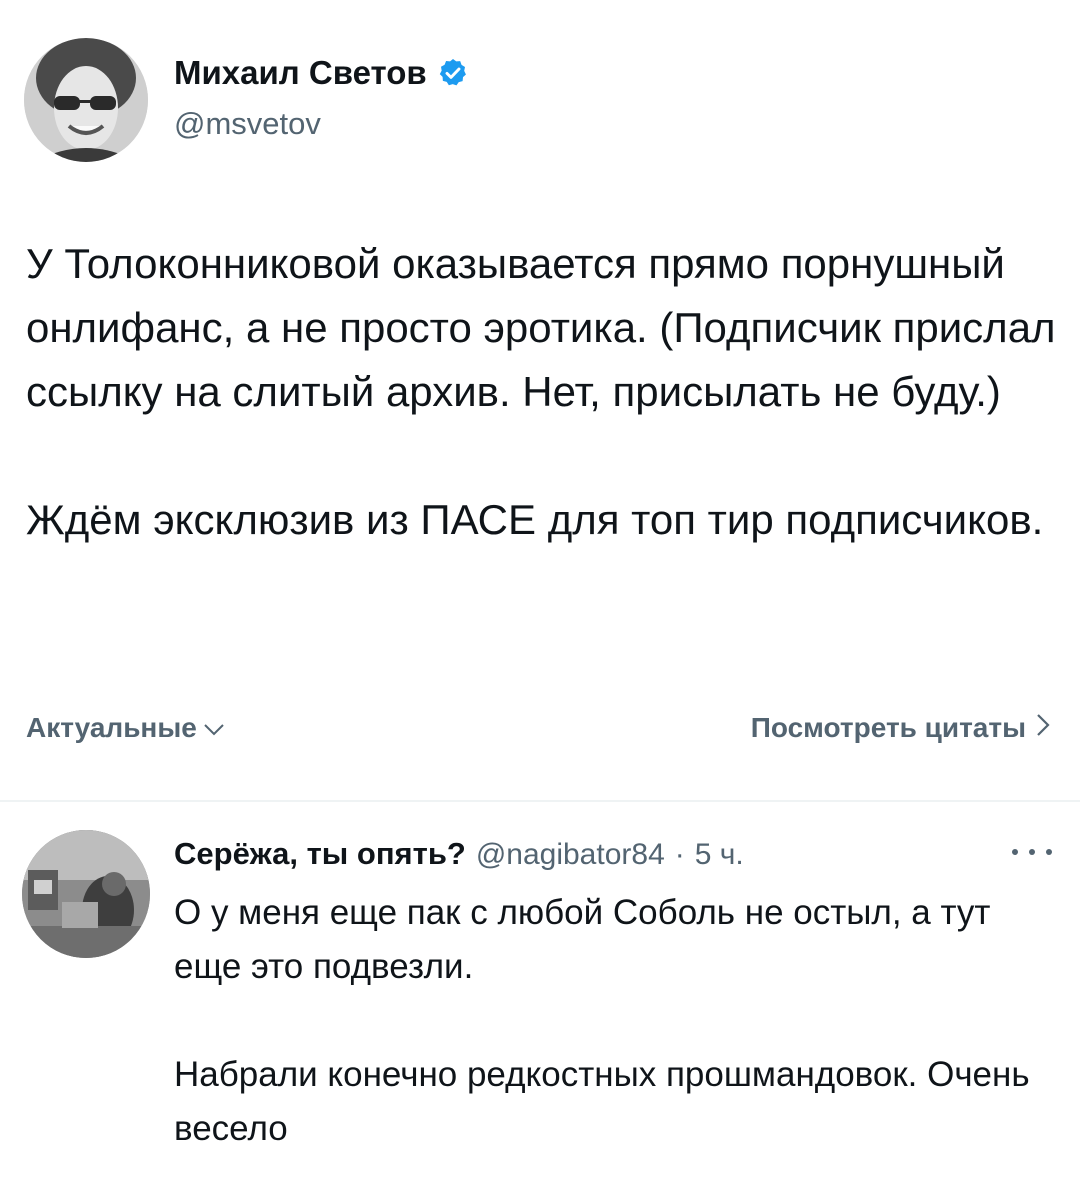 This screenshot has width=1080, height=1196. Describe the element at coordinates (111, 727) in the screenshot. I see `relevant-sort-label: Актуальные` at that location.